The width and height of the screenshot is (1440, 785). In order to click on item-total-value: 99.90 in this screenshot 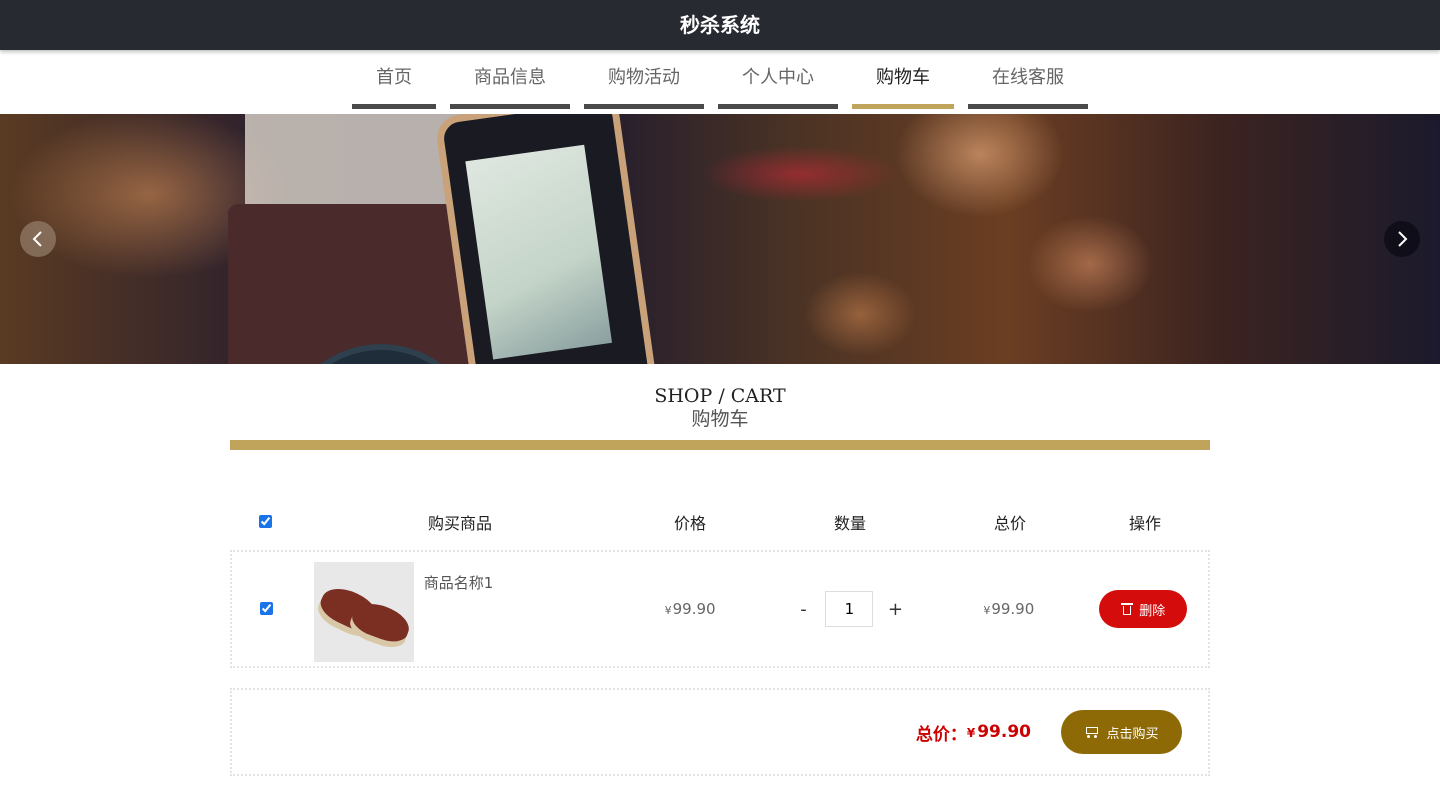, I will do `click(1013, 609)`.